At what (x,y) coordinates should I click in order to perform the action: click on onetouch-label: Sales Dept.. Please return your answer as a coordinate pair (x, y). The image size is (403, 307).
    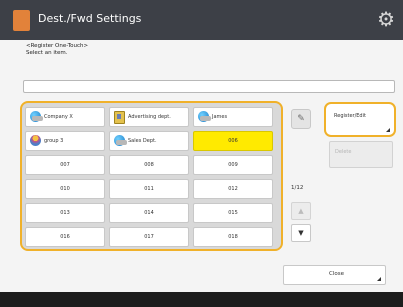
    Looking at the image, I should click on (142, 141).